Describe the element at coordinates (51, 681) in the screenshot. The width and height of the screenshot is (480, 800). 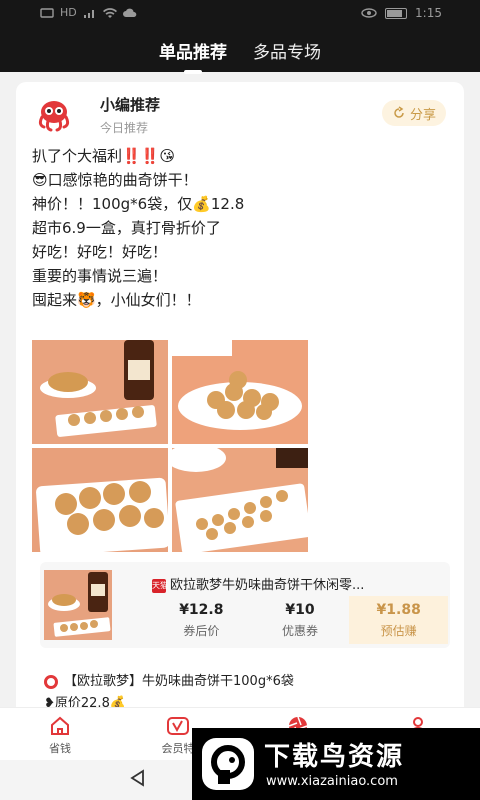
I see `circle-icon` at that location.